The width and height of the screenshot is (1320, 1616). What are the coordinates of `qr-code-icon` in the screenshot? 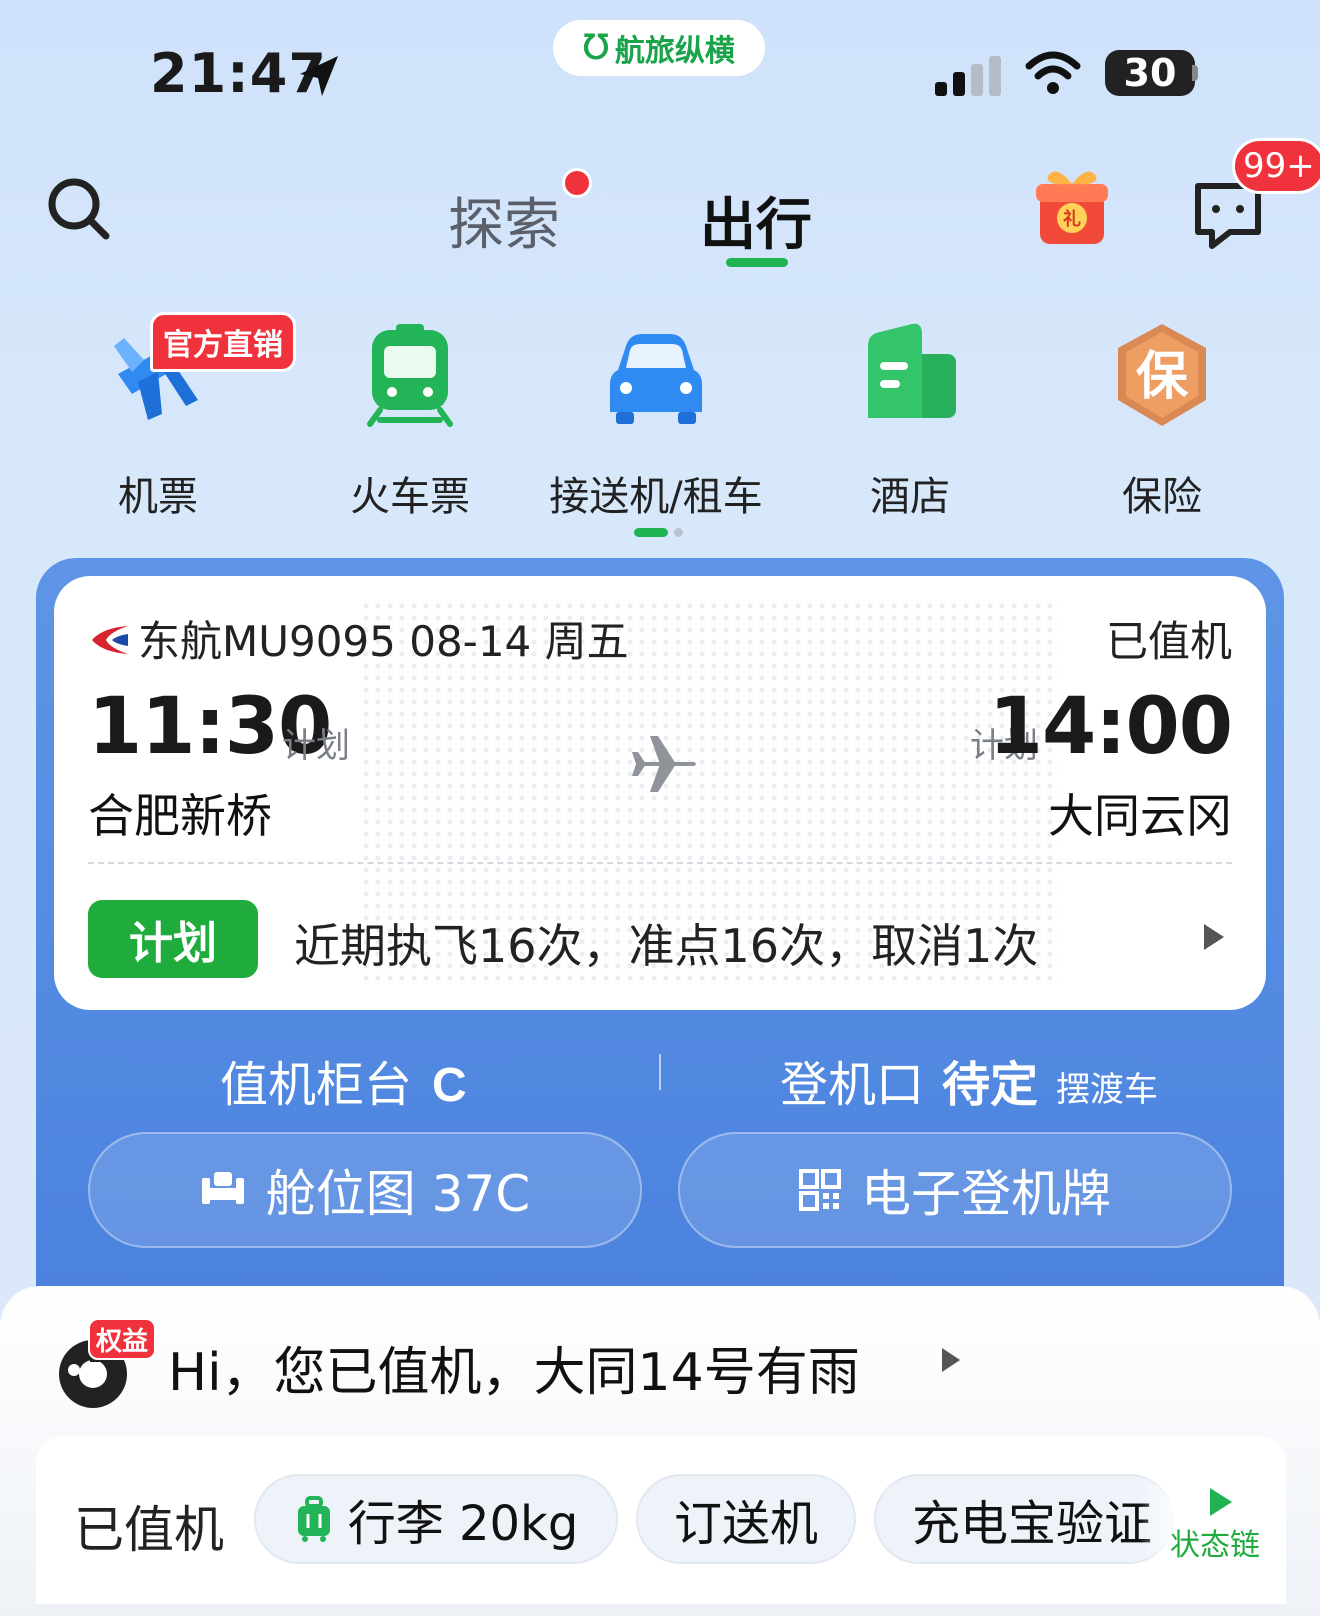 It's located at (820, 1190).